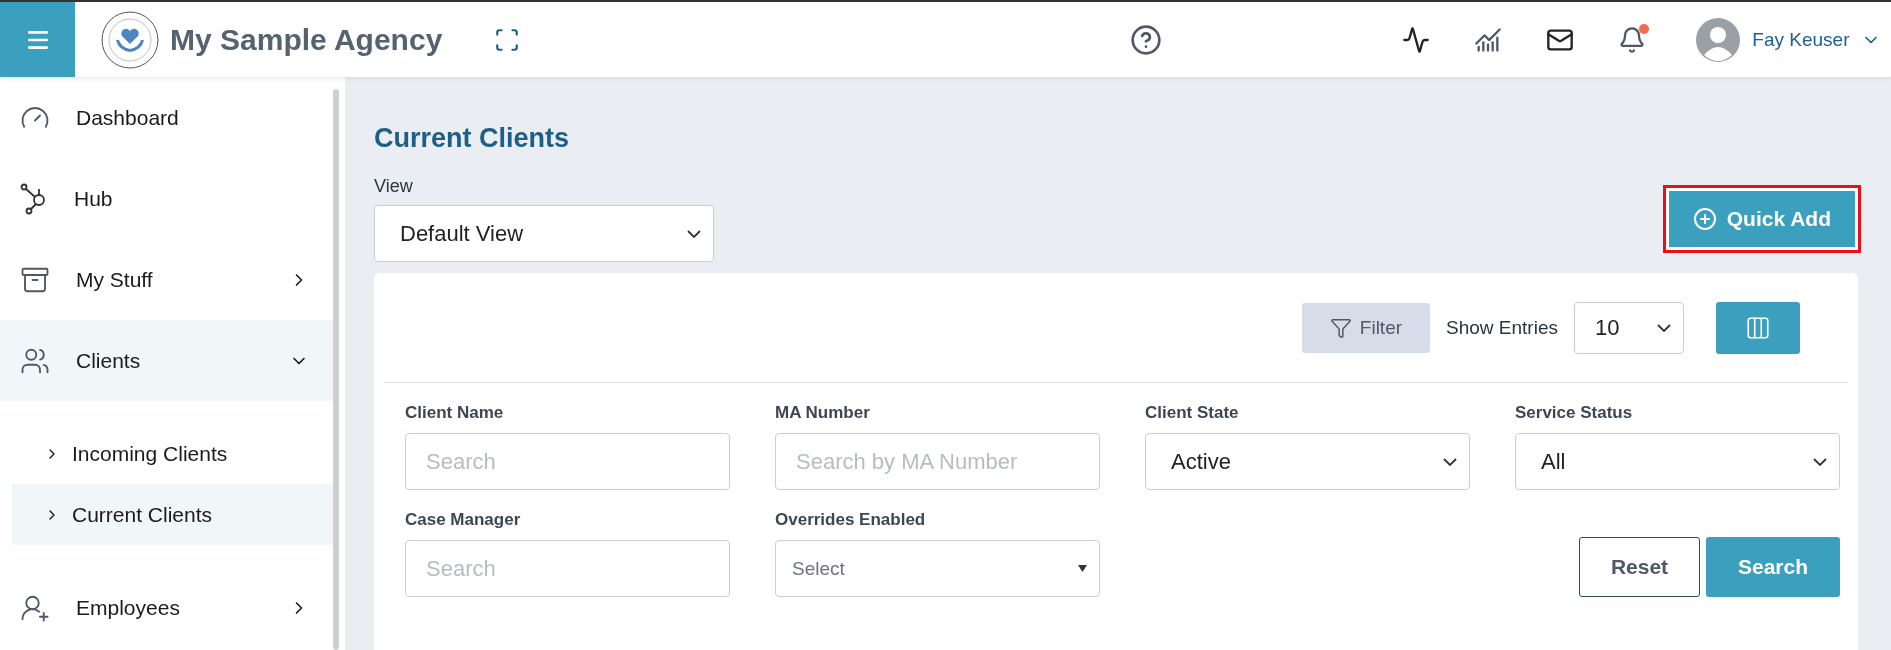 Image resolution: width=1891 pixels, height=650 pixels. What do you see at coordinates (306, 39) in the screenshot?
I see `brand-name: My Sample Agency` at bounding box center [306, 39].